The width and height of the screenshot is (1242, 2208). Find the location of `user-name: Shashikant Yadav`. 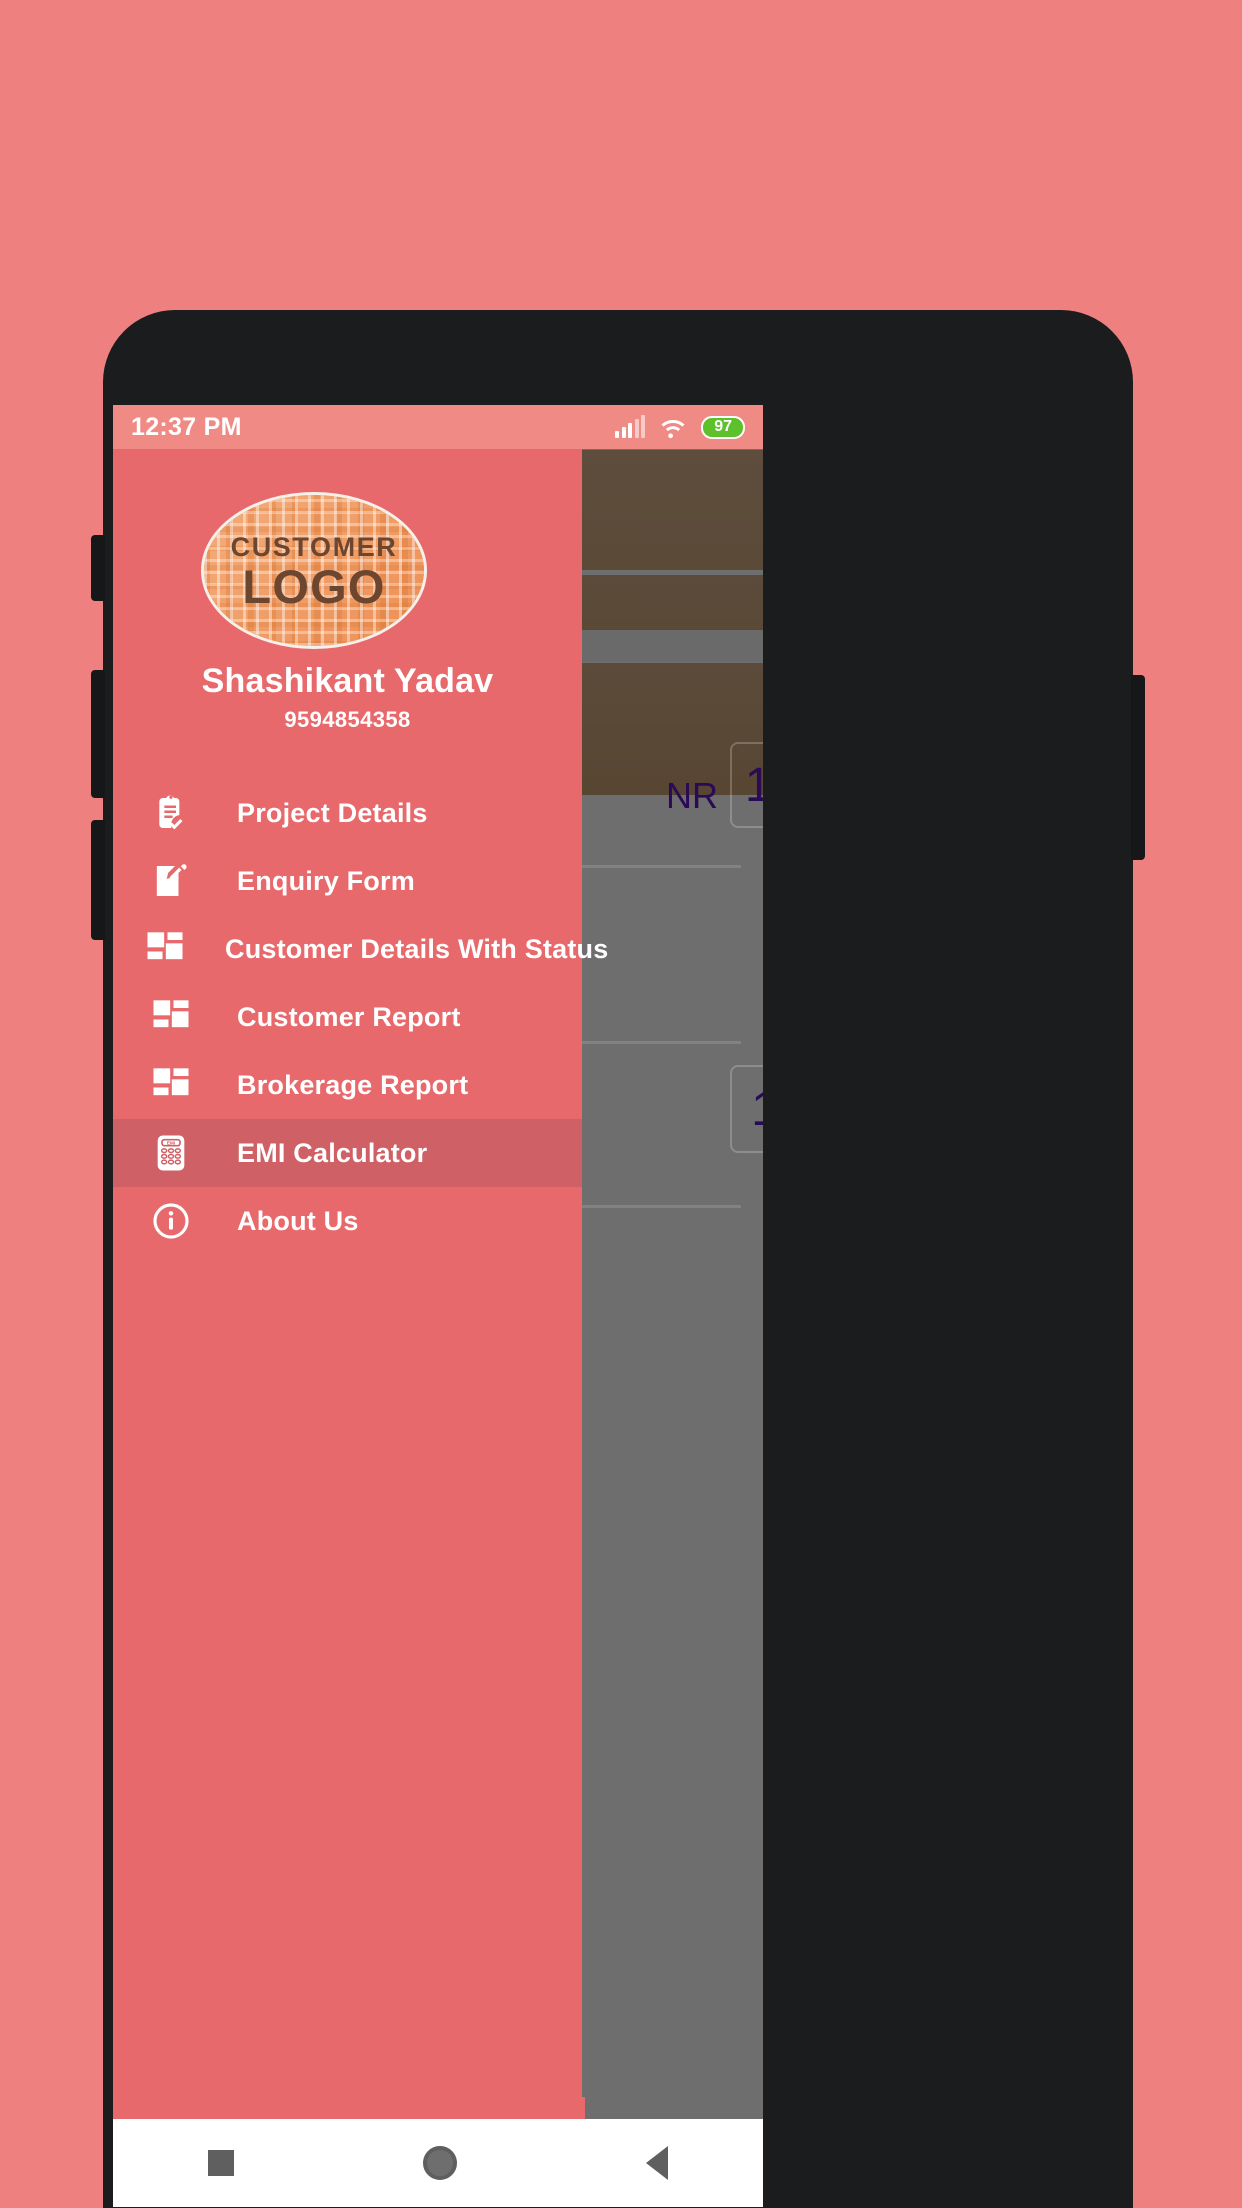

user-name: Shashikant Yadav is located at coordinates (347, 681).